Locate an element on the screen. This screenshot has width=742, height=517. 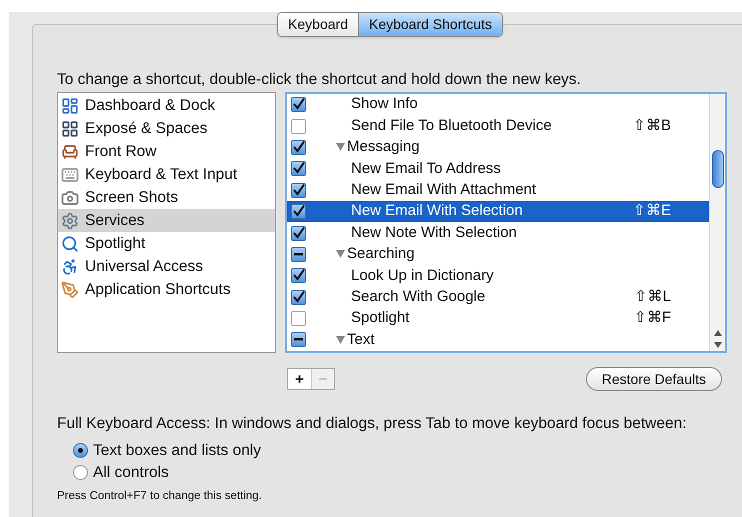
shortcut-keys: ⇧⌘B is located at coordinates (651, 126).